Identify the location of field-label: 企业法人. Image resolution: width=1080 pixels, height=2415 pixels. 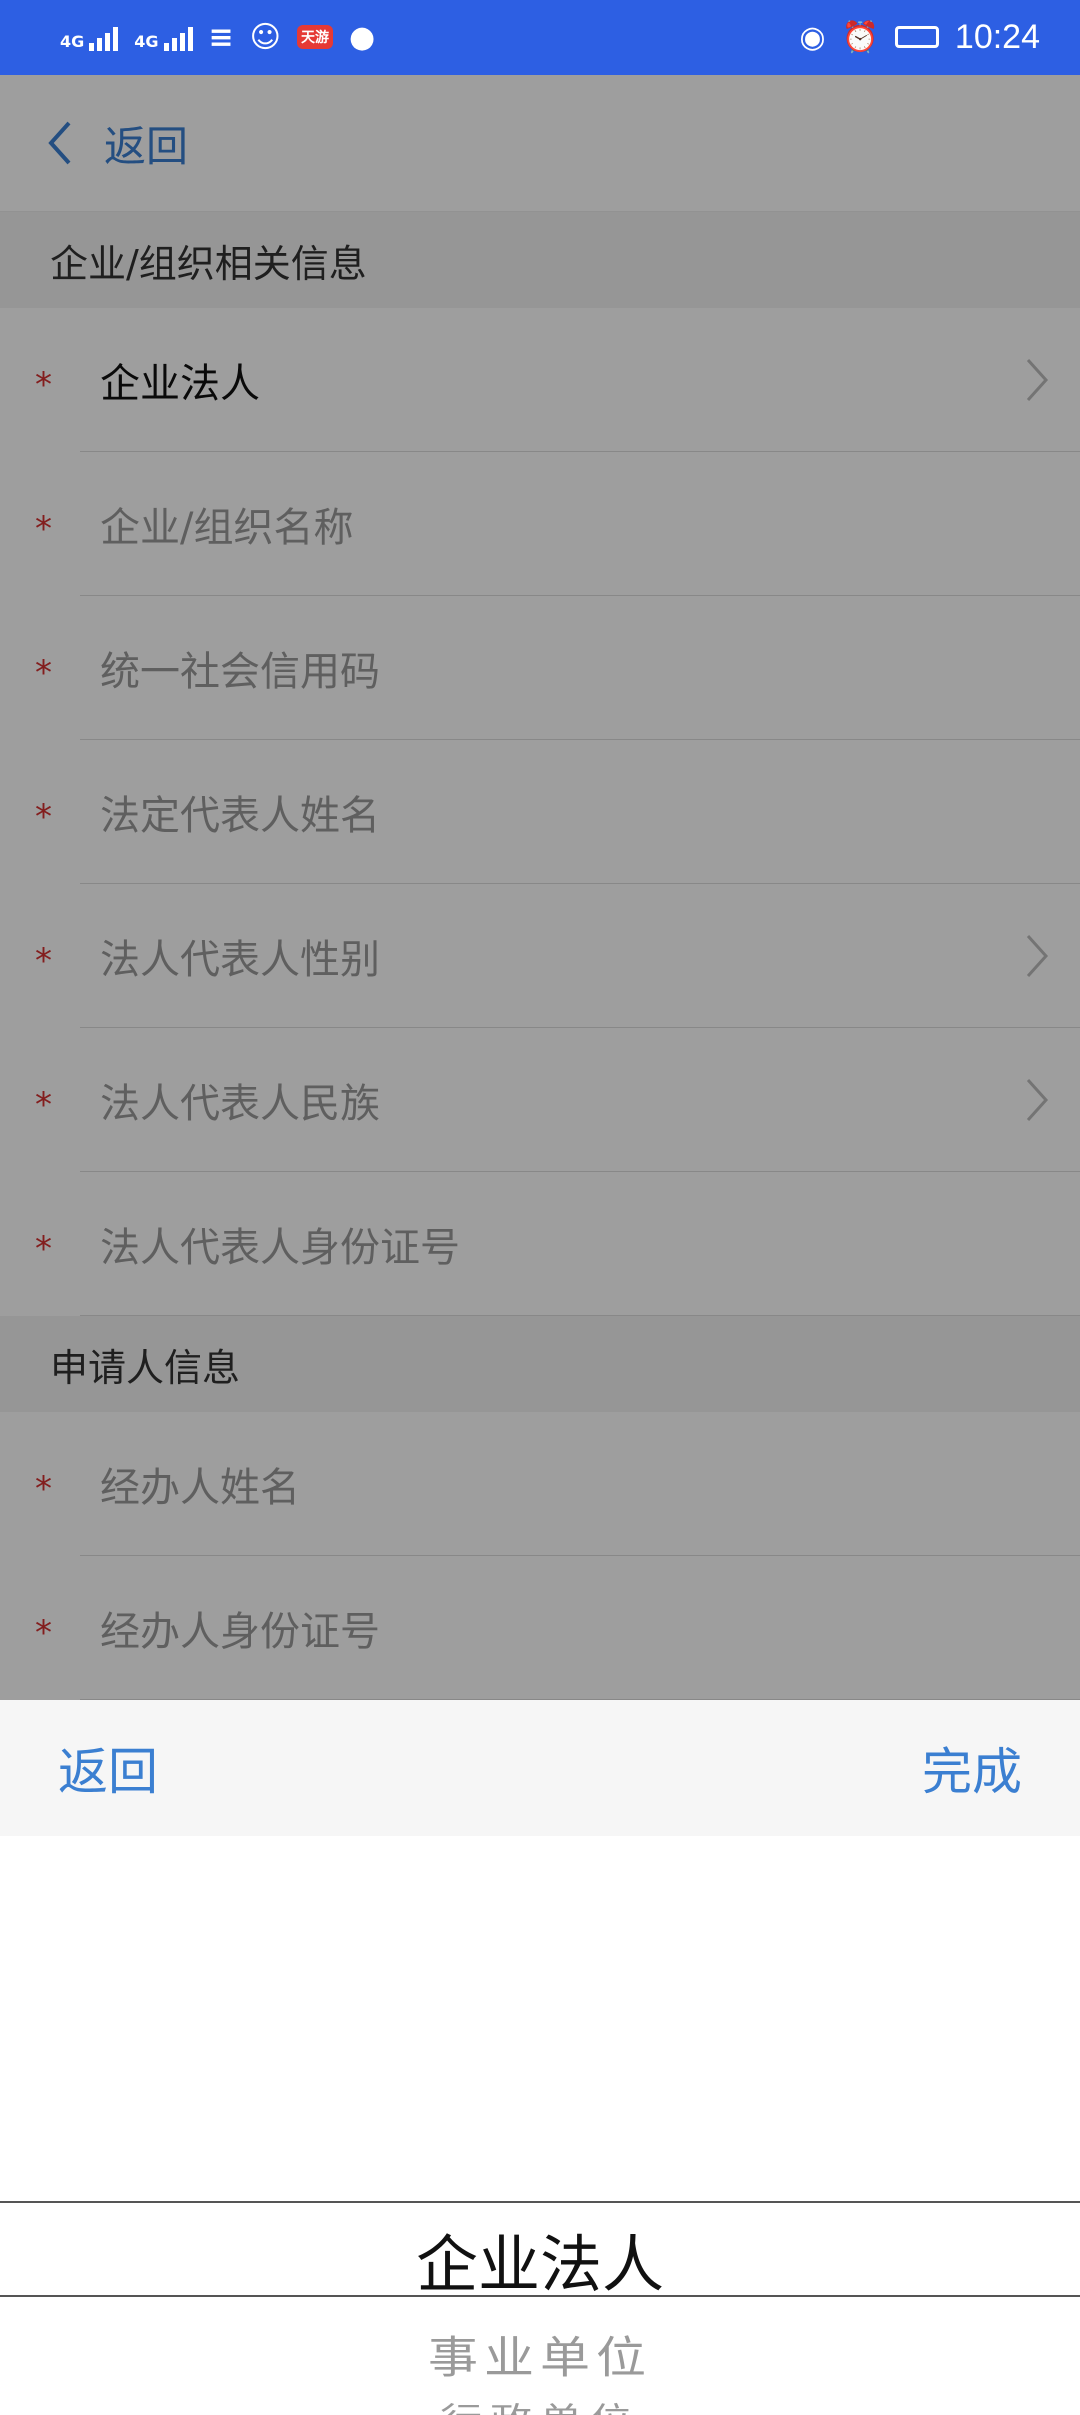
(180, 384).